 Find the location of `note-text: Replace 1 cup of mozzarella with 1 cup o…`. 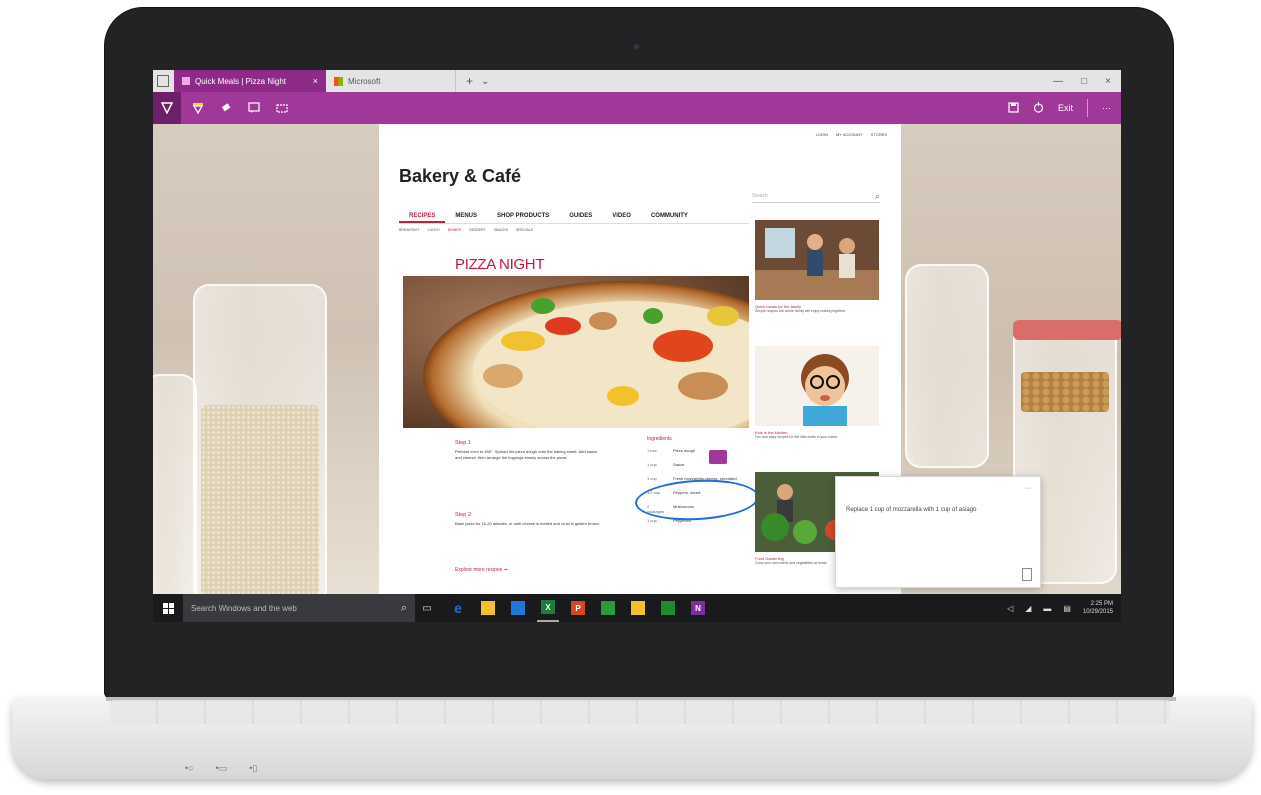

note-text: Replace 1 cup of mozzarella with 1 cup o… is located at coordinates (939, 510).